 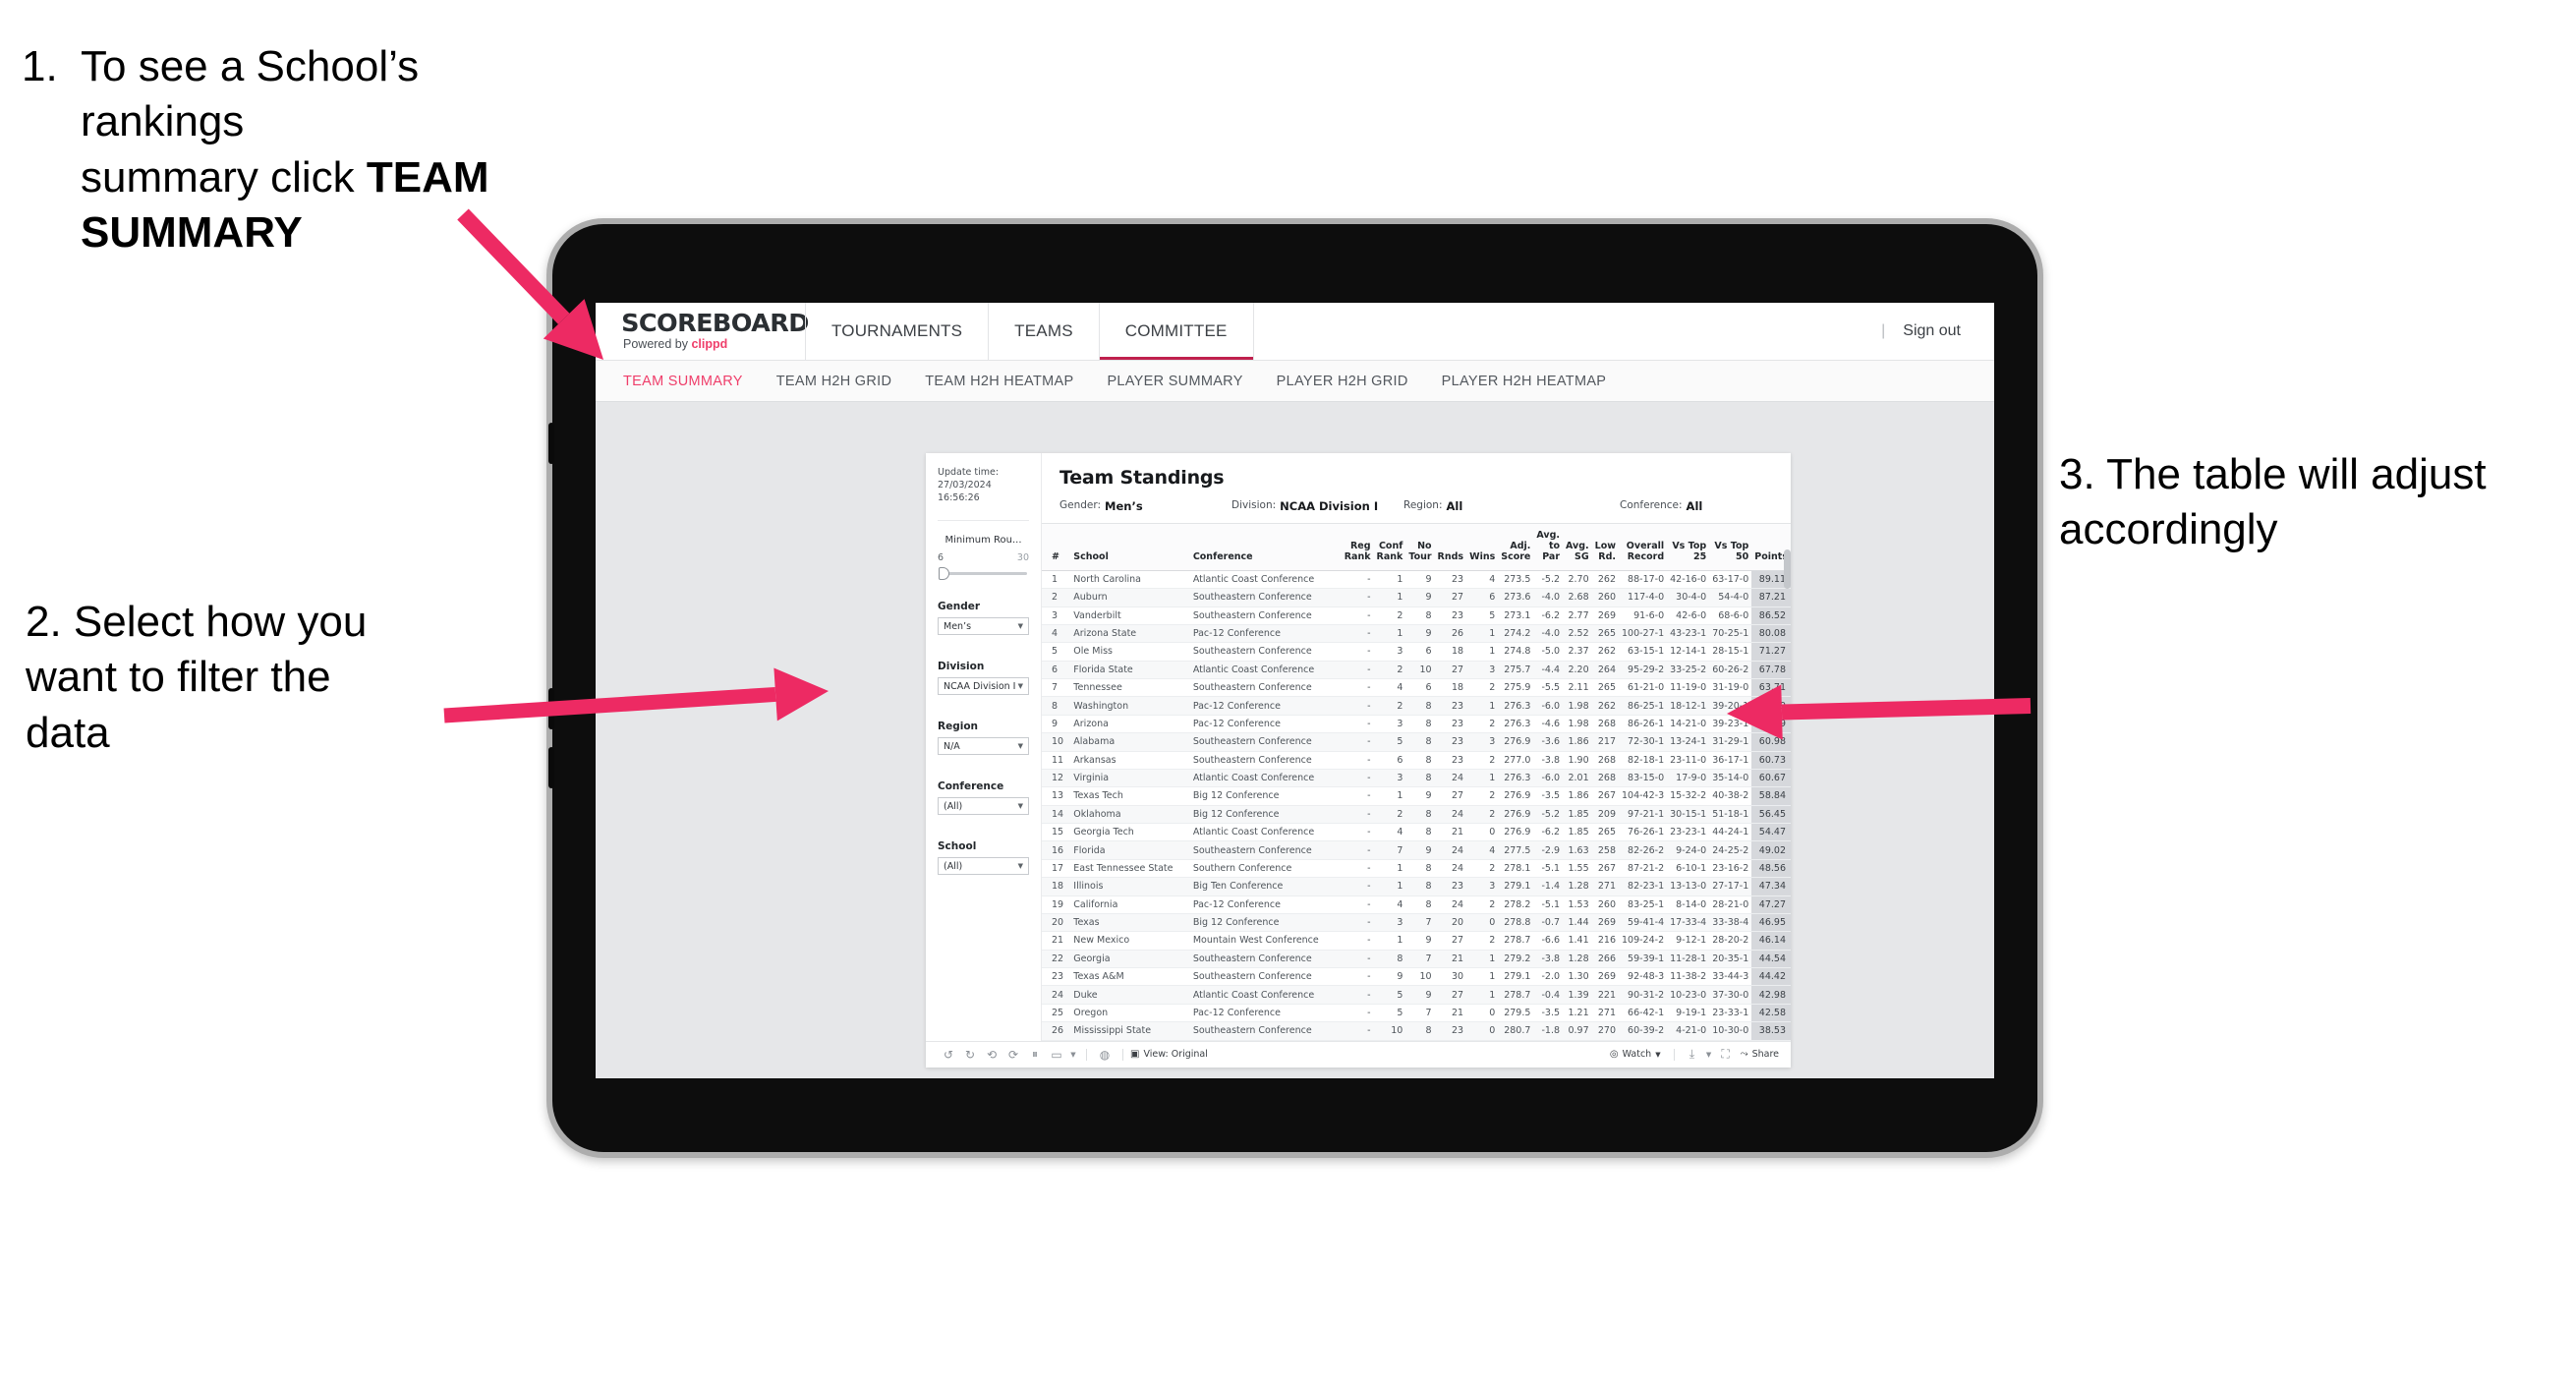 What do you see at coordinates (944, 574) in the screenshot?
I see `slider-handle` at bounding box center [944, 574].